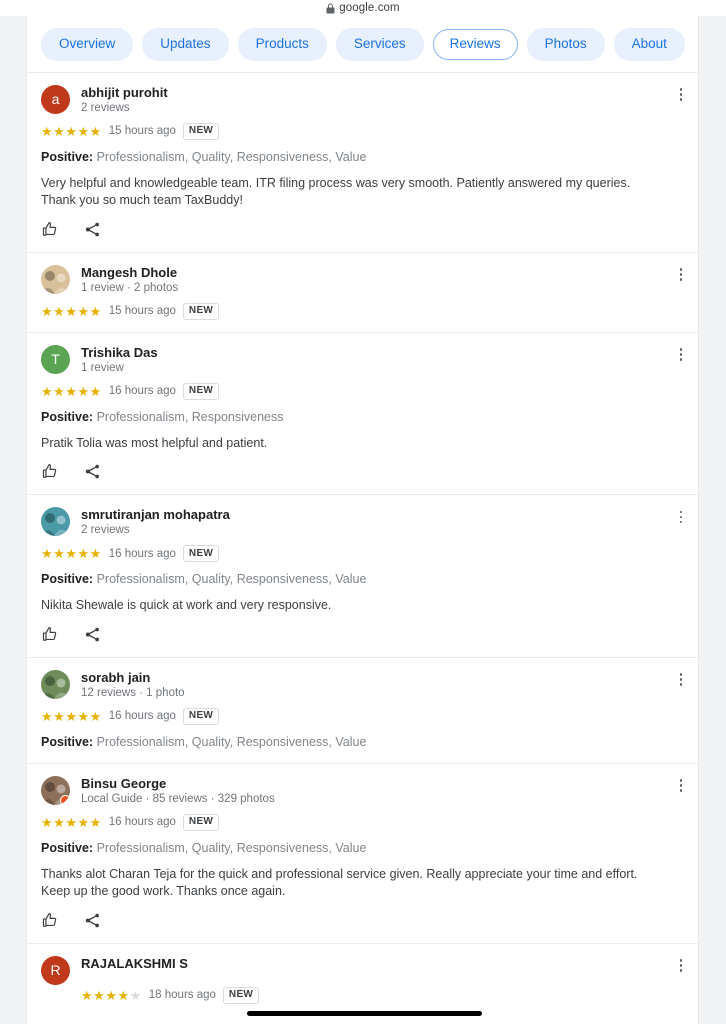  What do you see at coordinates (67, 579) in the screenshot?
I see `positive-label: Positive:` at bounding box center [67, 579].